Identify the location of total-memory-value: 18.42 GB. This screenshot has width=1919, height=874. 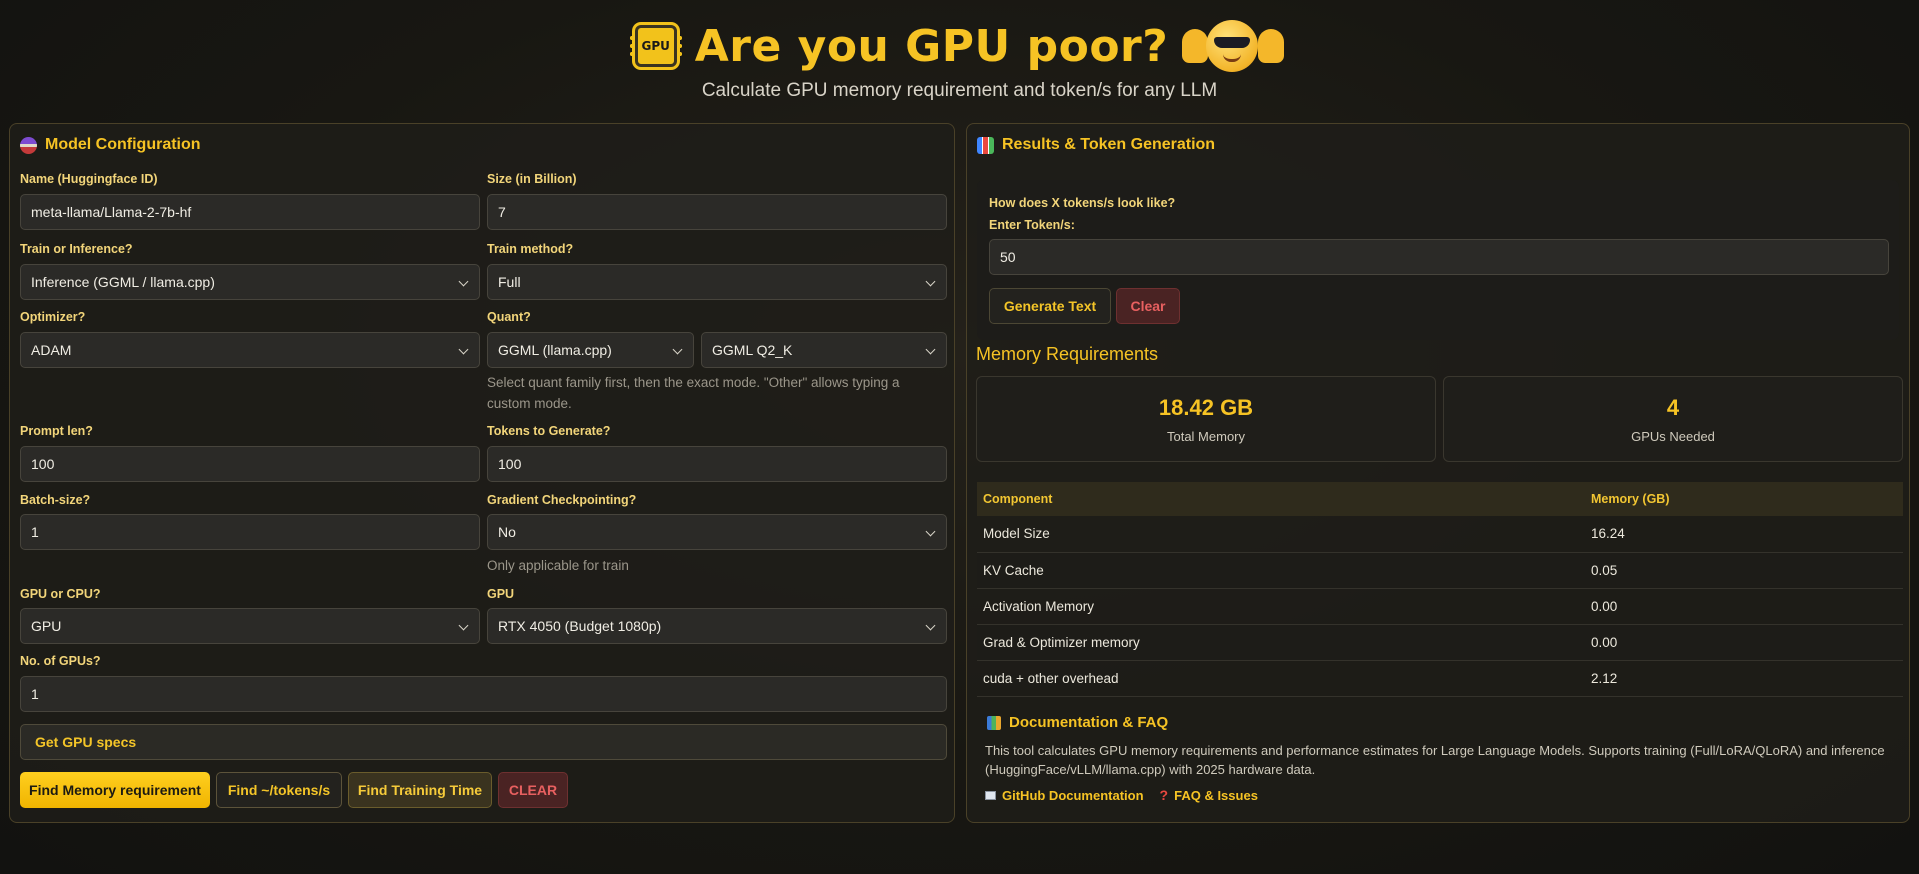
(1206, 407).